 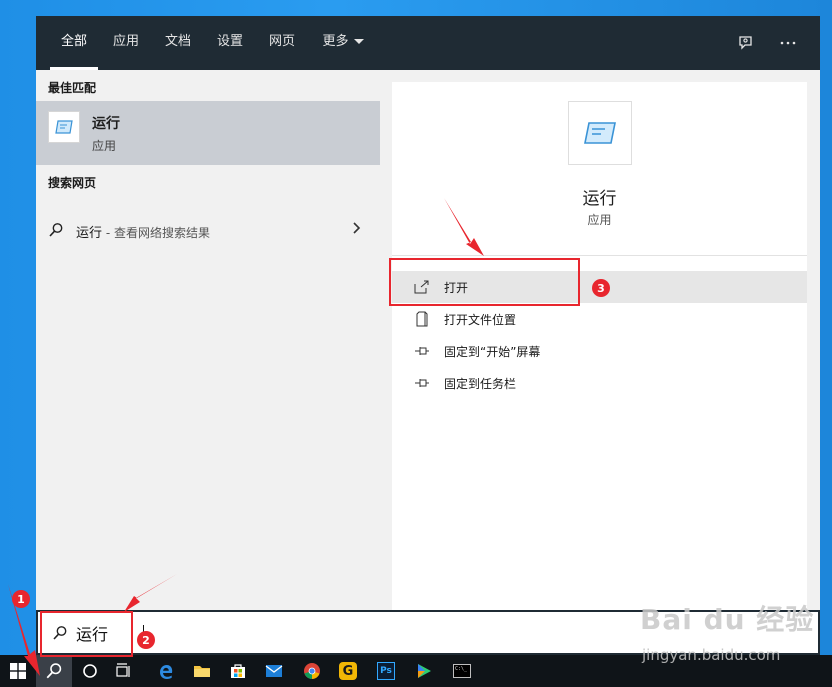 I want to click on tab-documents: 文档, so click(x=178, y=43).